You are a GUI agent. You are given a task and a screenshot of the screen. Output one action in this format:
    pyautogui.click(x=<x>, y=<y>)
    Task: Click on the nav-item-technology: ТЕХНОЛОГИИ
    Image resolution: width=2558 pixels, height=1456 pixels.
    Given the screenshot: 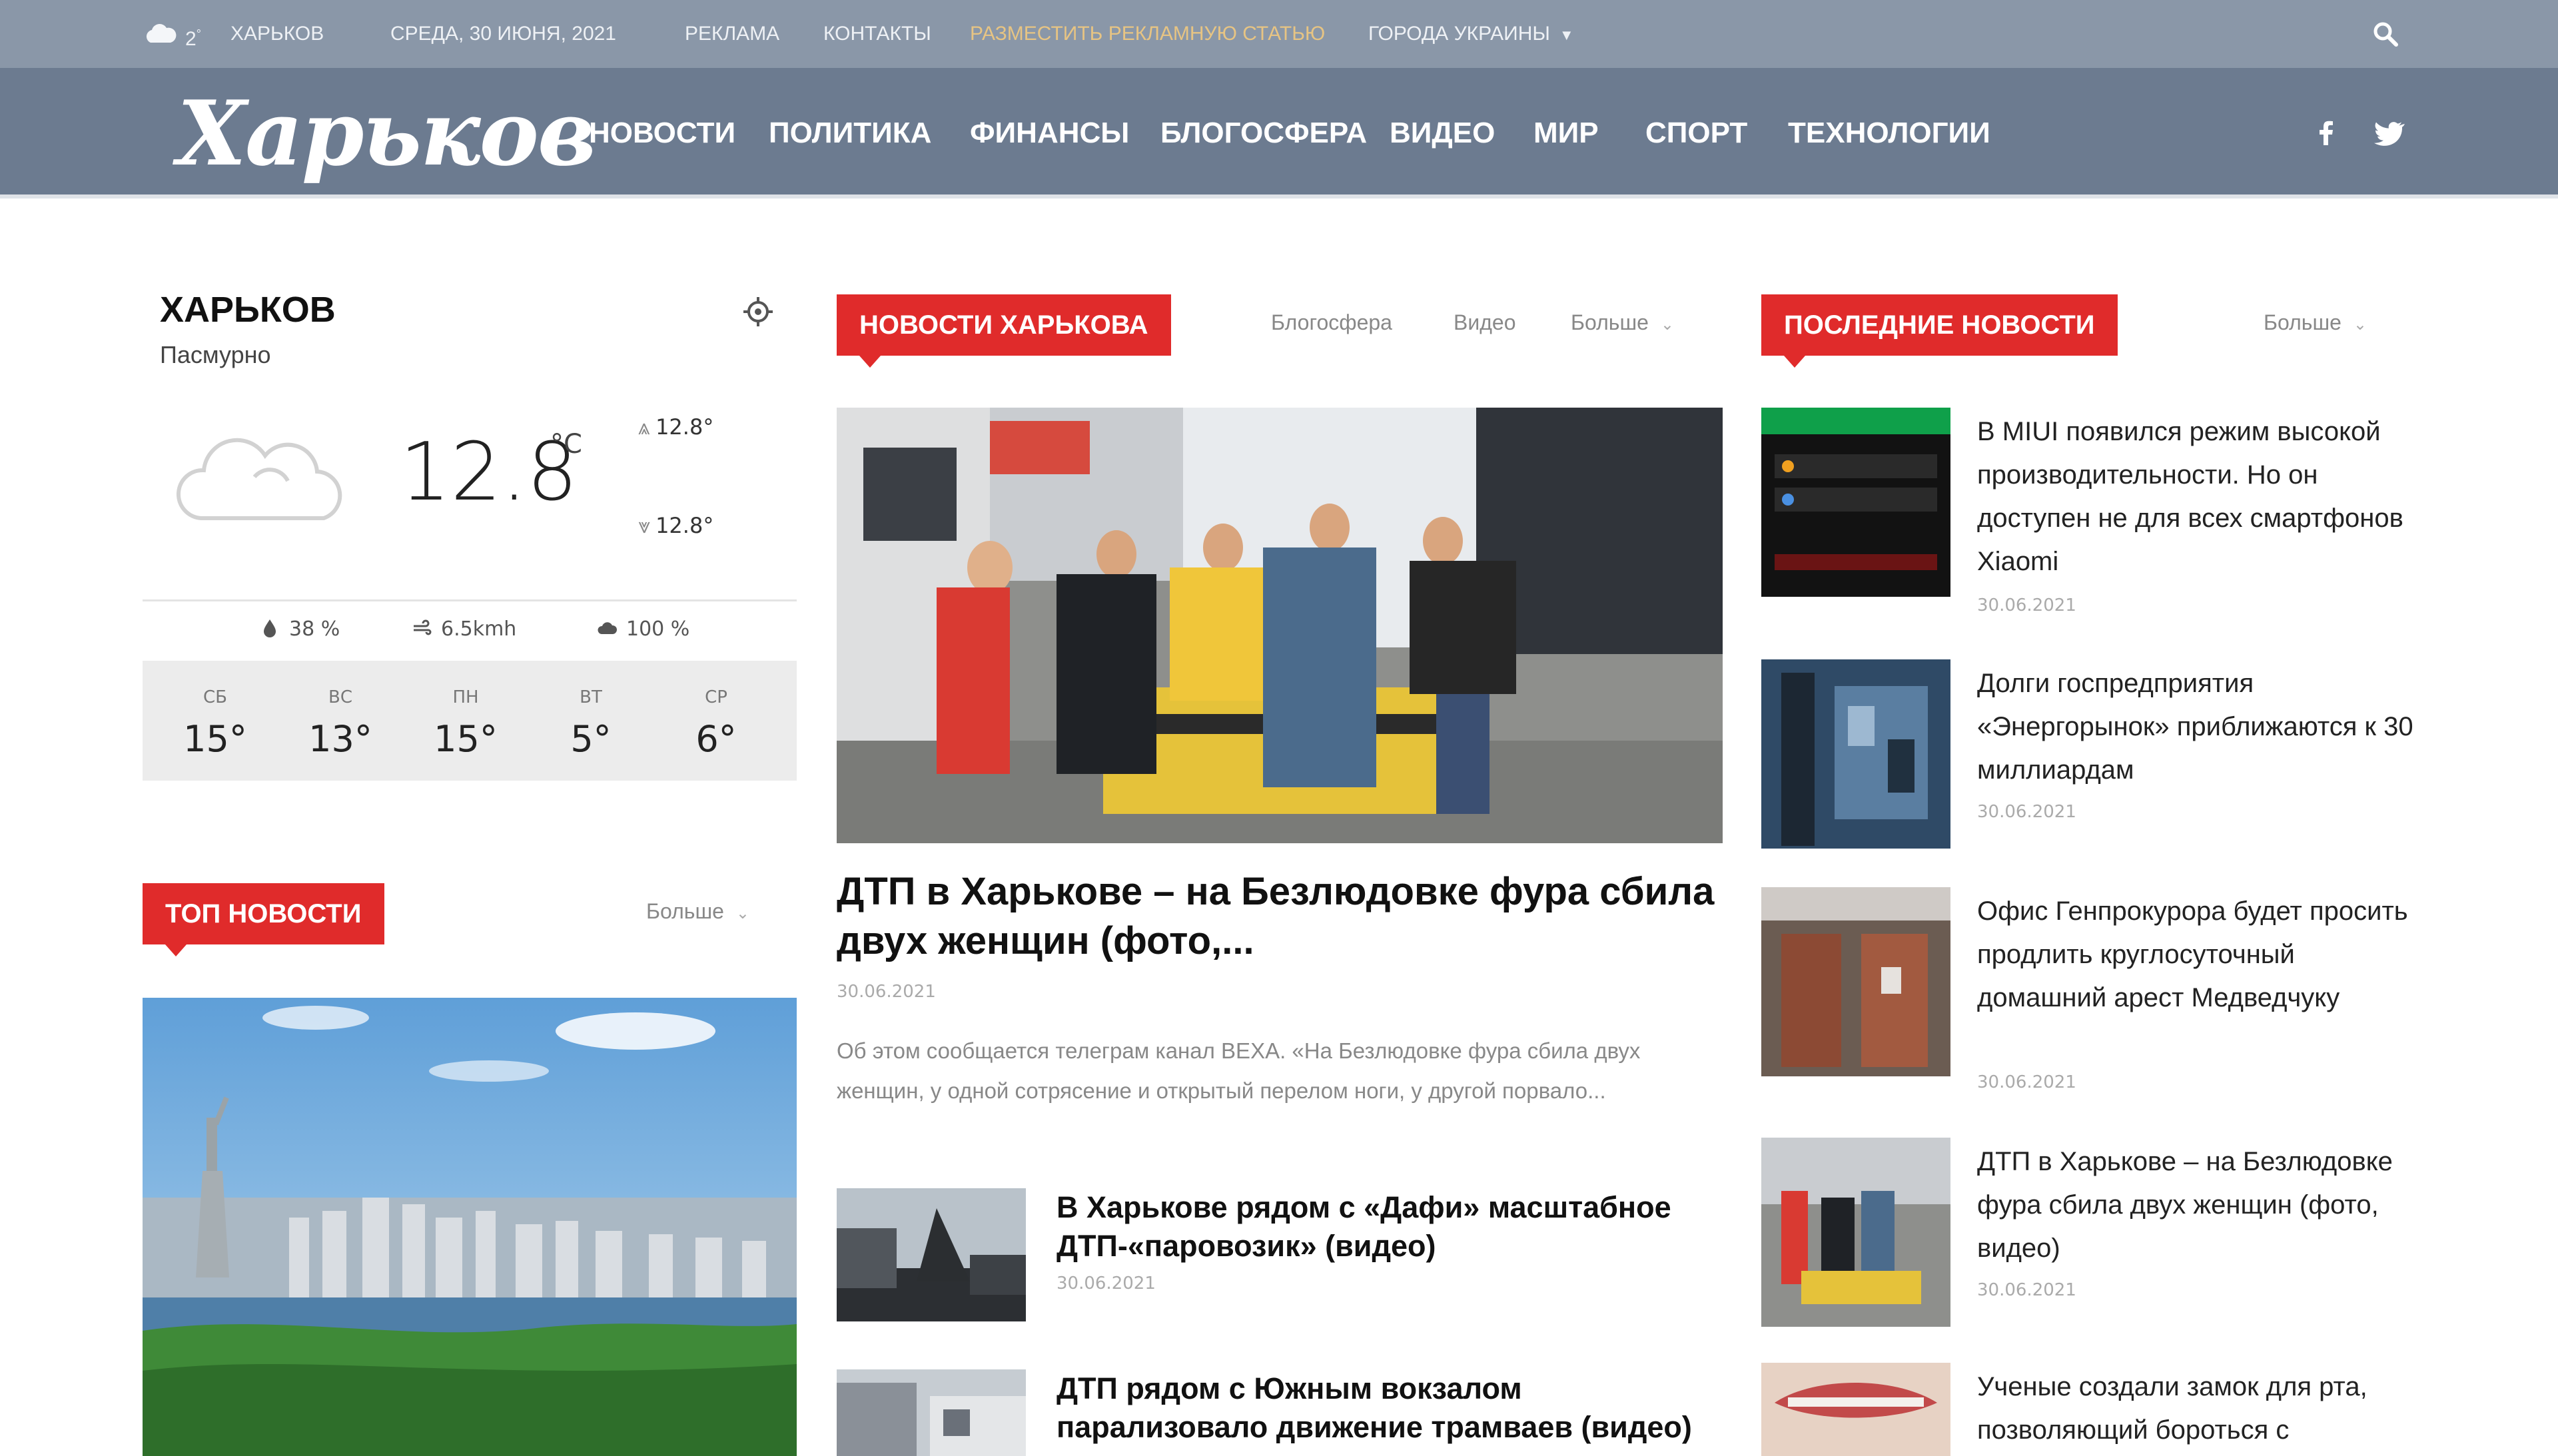 What is the action you would take?
    pyautogui.click(x=1889, y=133)
    